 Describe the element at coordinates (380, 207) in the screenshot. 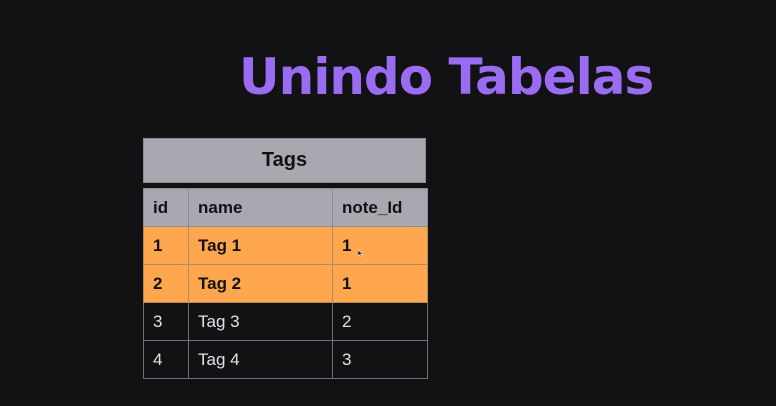

I see `column-header-note-id: note_Id` at that location.